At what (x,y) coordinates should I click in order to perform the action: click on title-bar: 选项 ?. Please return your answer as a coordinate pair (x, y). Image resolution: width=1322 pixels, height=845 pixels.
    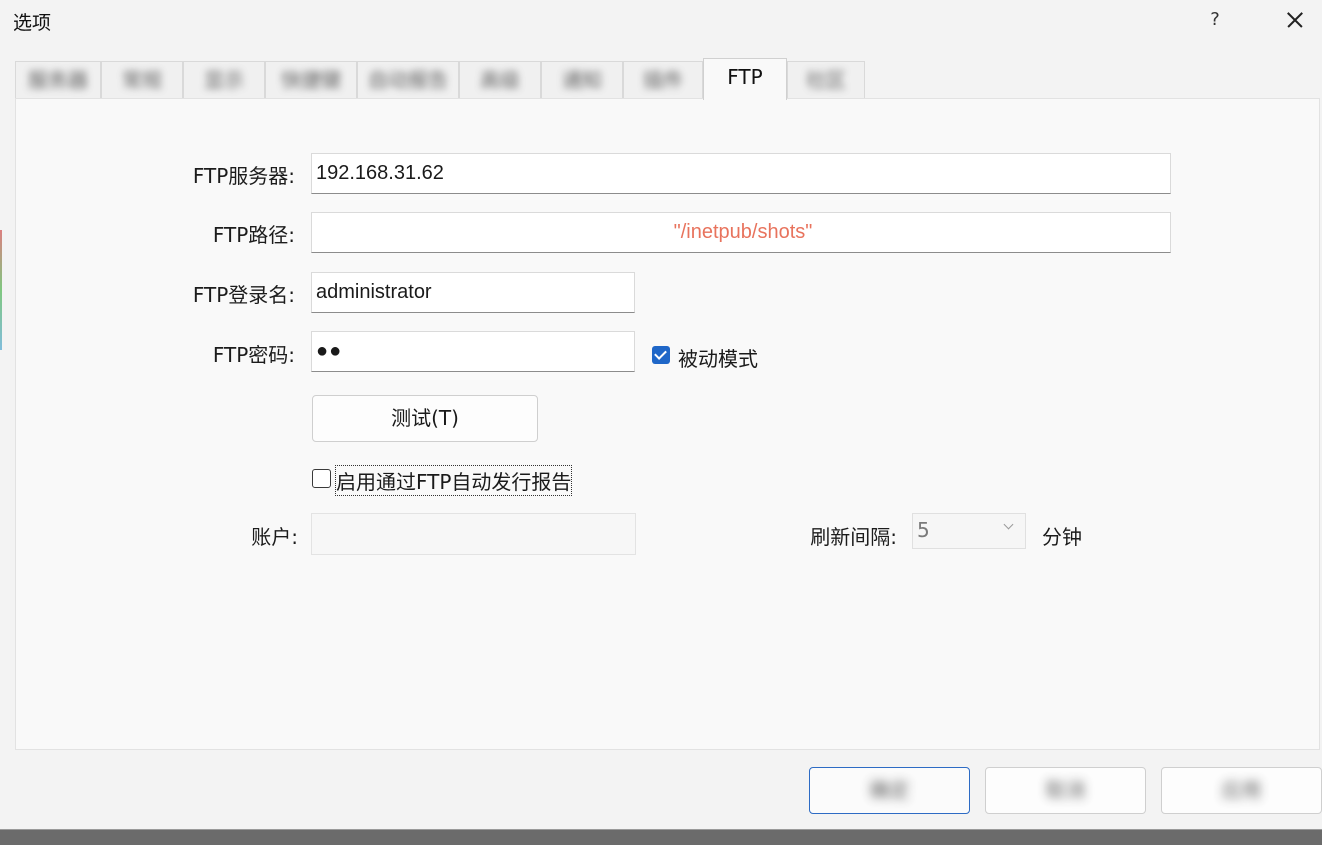
    Looking at the image, I should click on (661, 20).